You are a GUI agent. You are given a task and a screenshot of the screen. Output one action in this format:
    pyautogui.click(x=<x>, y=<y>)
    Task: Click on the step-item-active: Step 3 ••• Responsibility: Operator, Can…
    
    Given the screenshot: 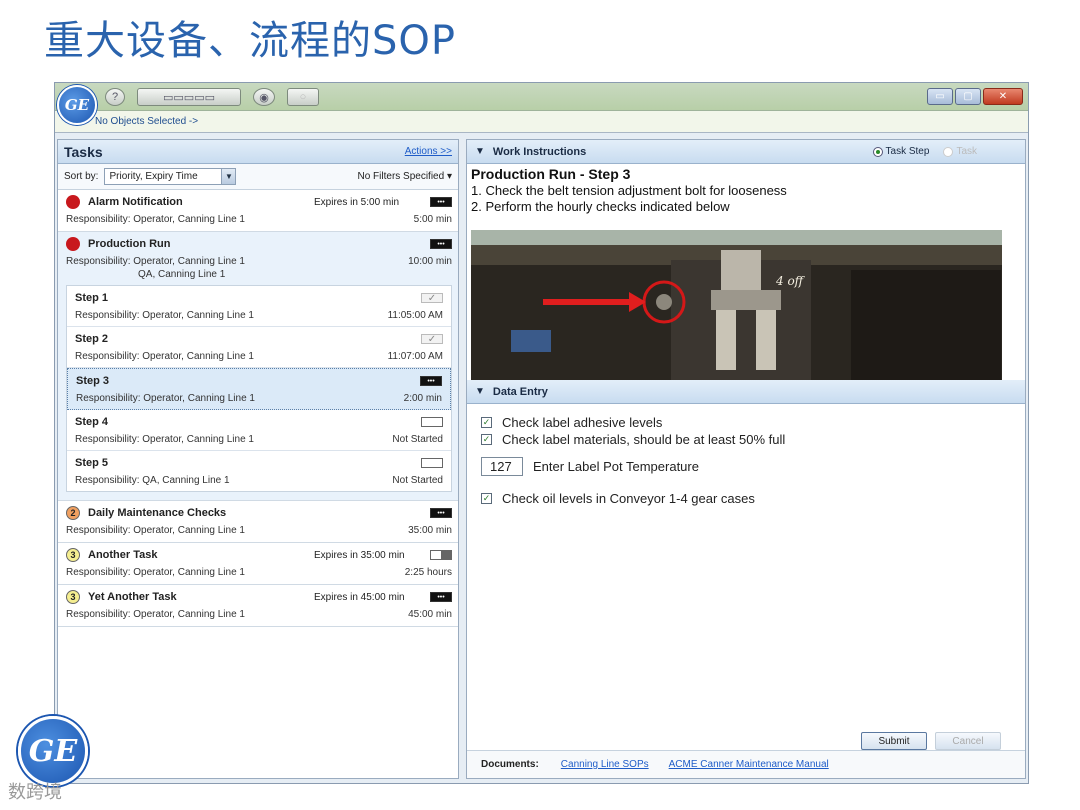 What is the action you would take?
    pyautogui.click(x=259, y=389)
    